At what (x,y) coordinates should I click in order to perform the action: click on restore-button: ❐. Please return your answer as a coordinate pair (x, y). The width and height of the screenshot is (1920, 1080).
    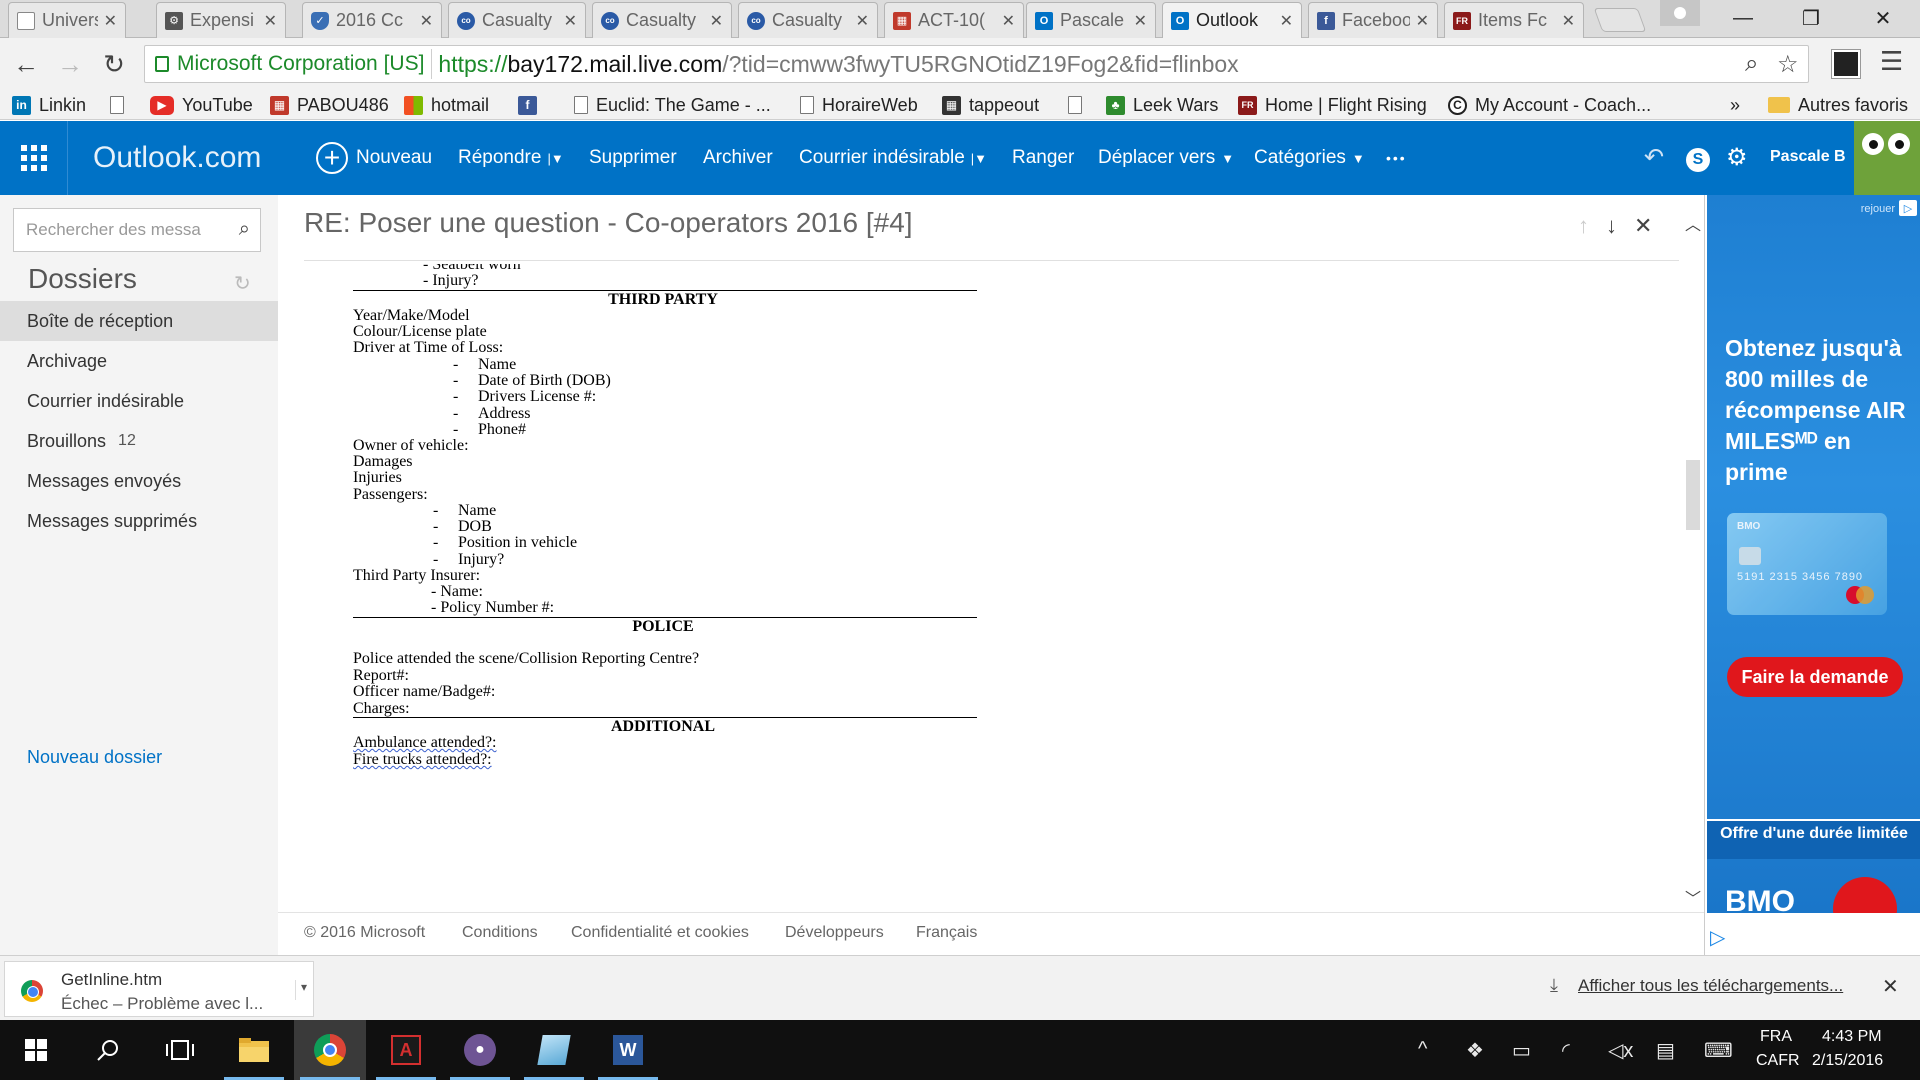
    Looking at the image, I should click on (1811, 18).